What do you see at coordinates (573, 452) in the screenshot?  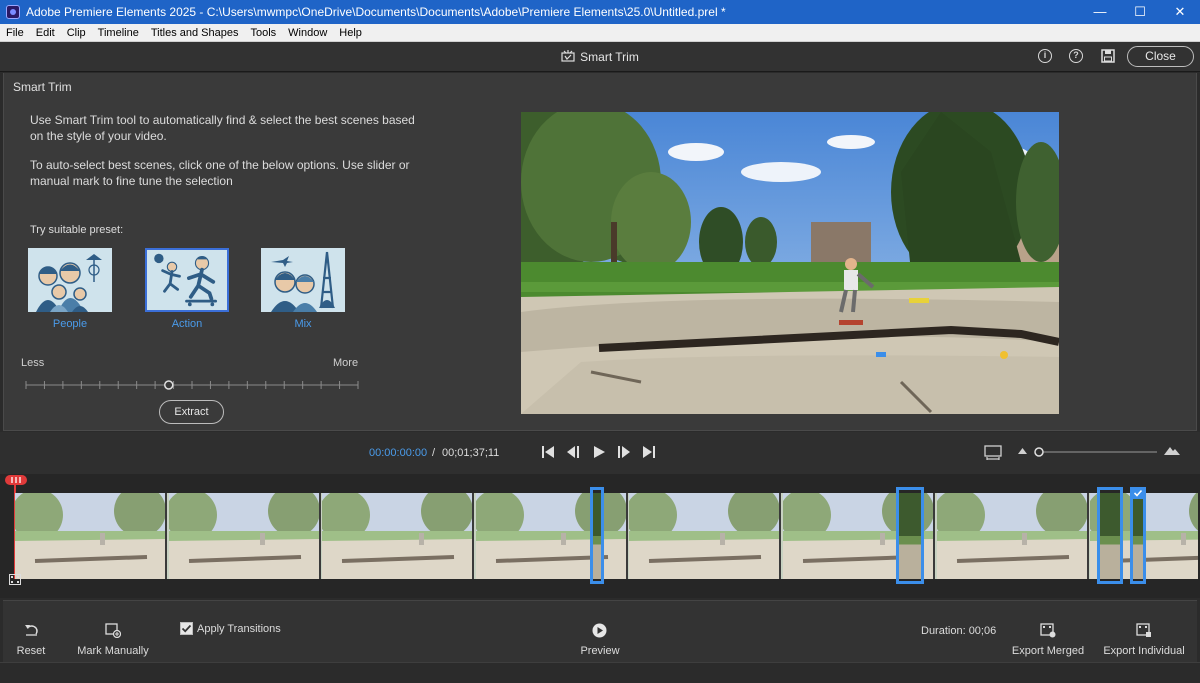 I see `step-back-icon` at bounding box center [573, 452].